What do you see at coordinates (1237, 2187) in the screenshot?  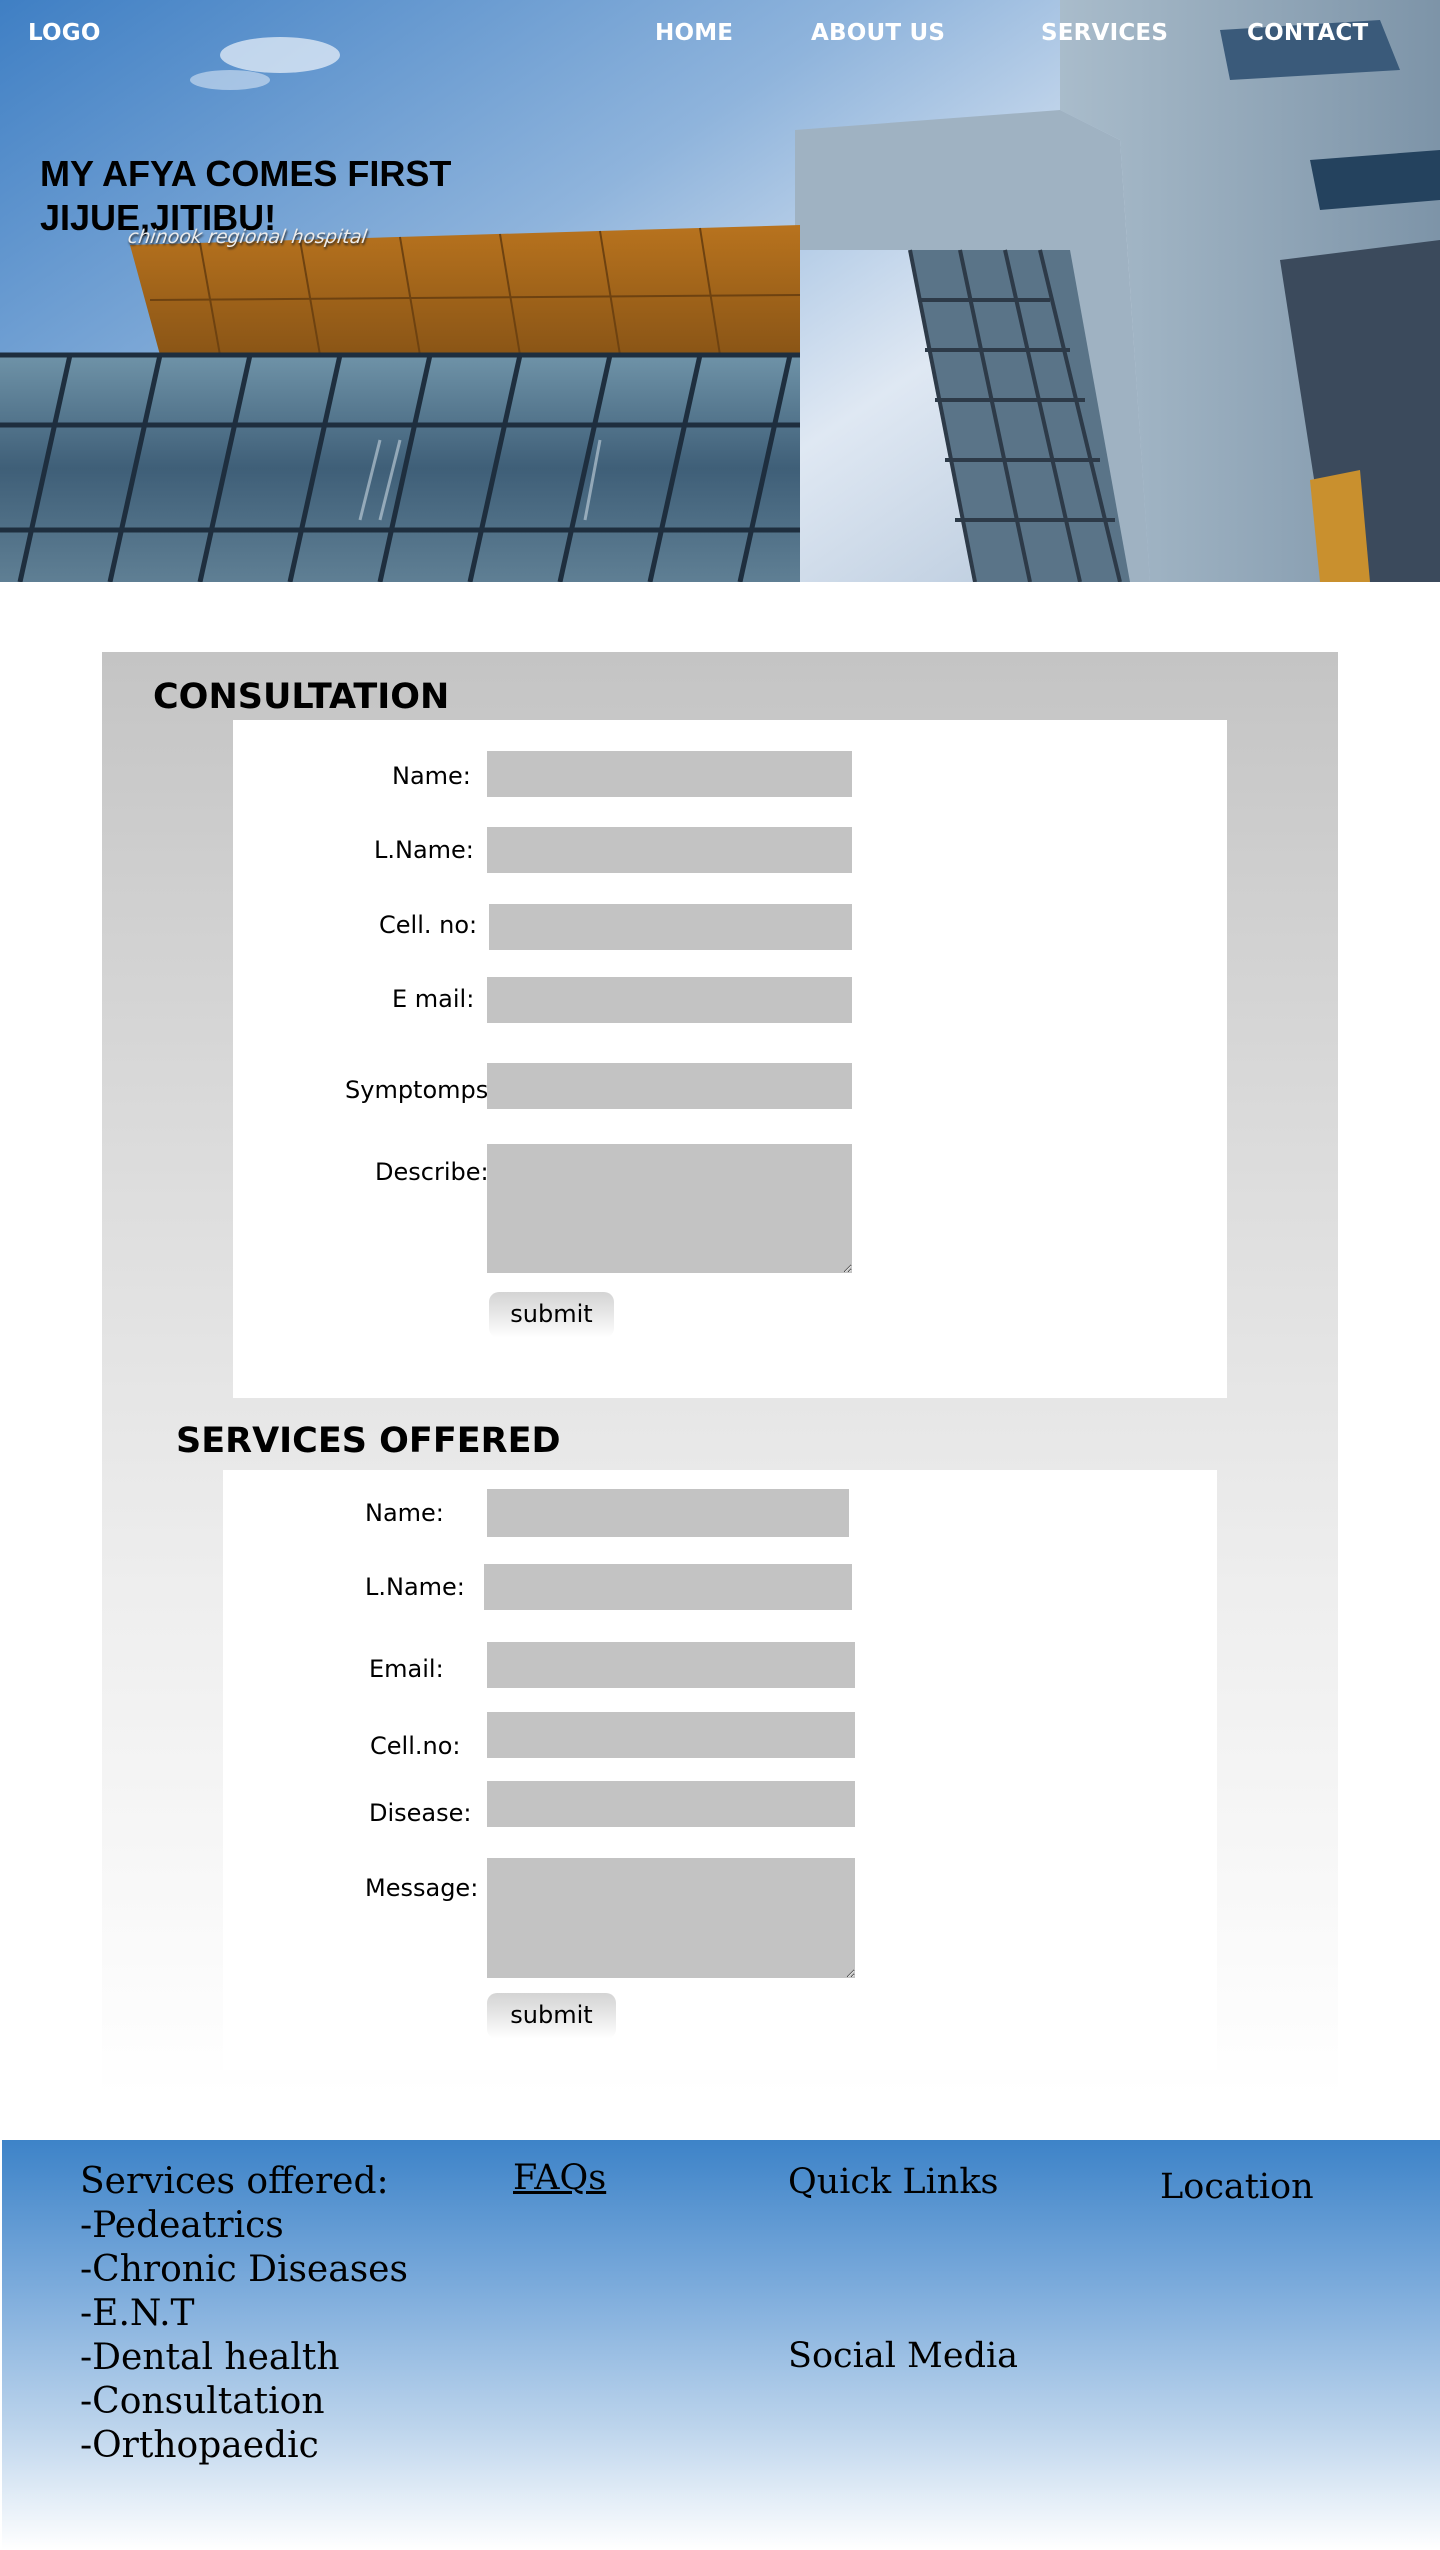 I see `footer-location-heading: Location` at bounding box center [1237, 2187].